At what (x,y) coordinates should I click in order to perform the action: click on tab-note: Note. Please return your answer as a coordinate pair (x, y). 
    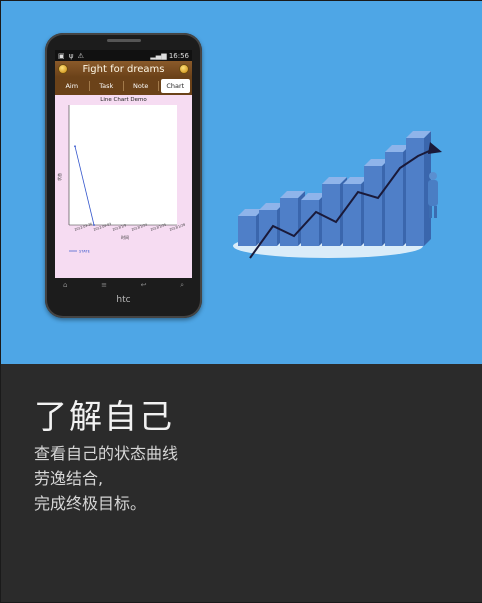
    Looking at the image, I should click on (141, 86).